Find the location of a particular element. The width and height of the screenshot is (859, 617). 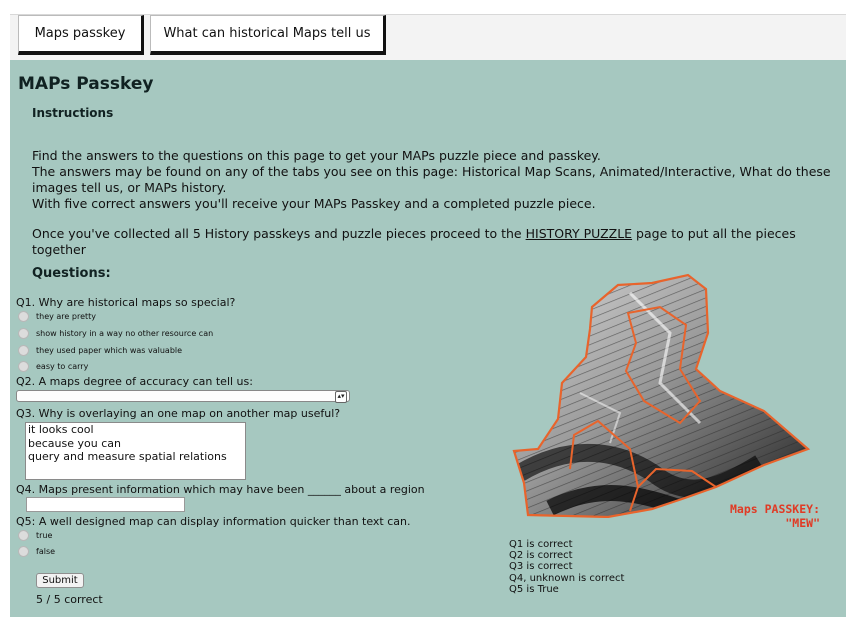

historical-map-puzzle-image is located at coordinates (661, 395).